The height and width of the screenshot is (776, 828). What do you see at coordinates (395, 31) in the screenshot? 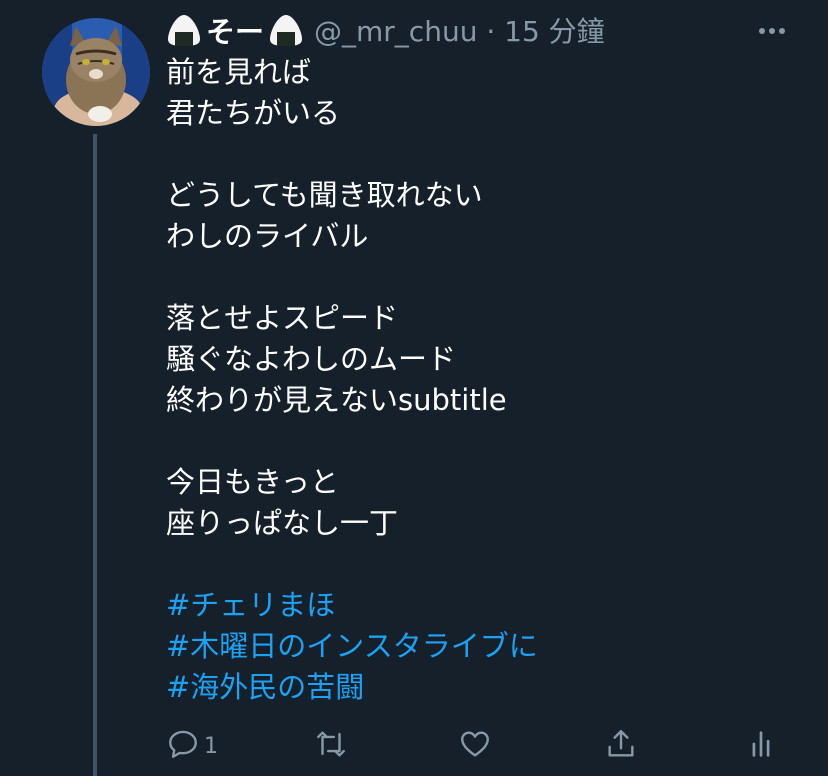
I see `author-handle: @_mr_chuu` at bounding box center [395, 31].